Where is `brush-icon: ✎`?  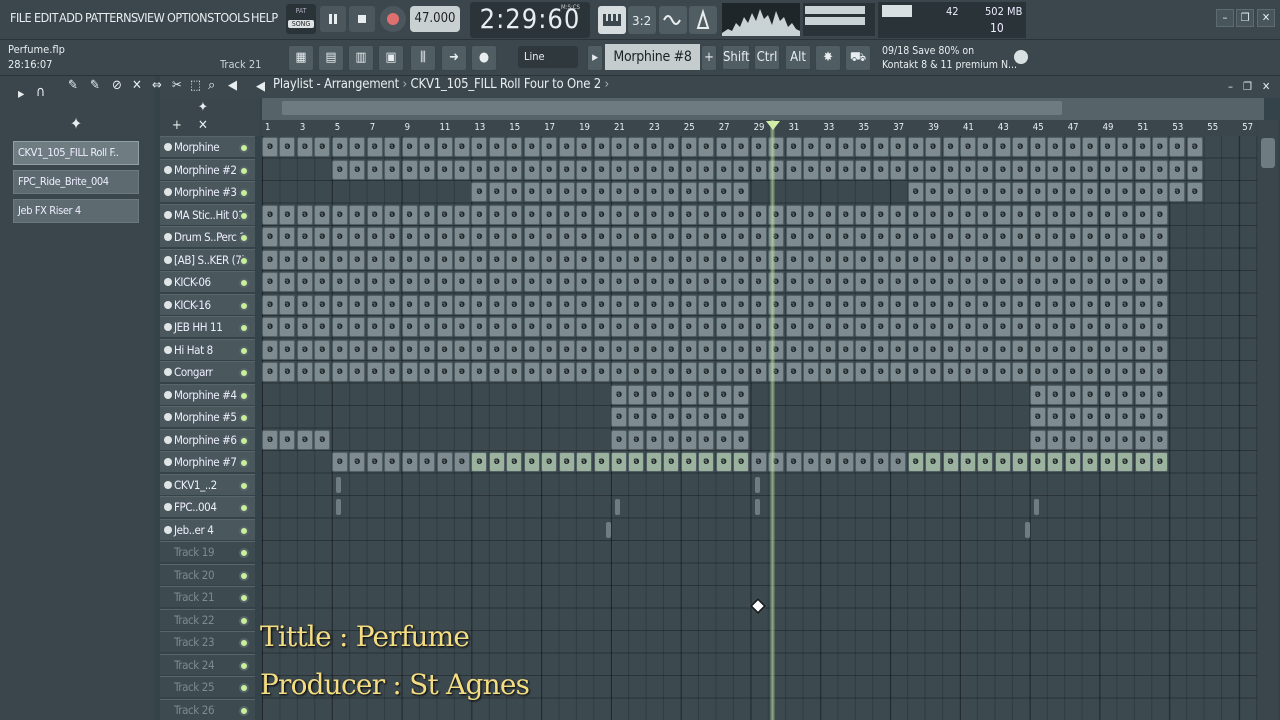
brush-icon: ✎ is located at coordinates (95, 85).